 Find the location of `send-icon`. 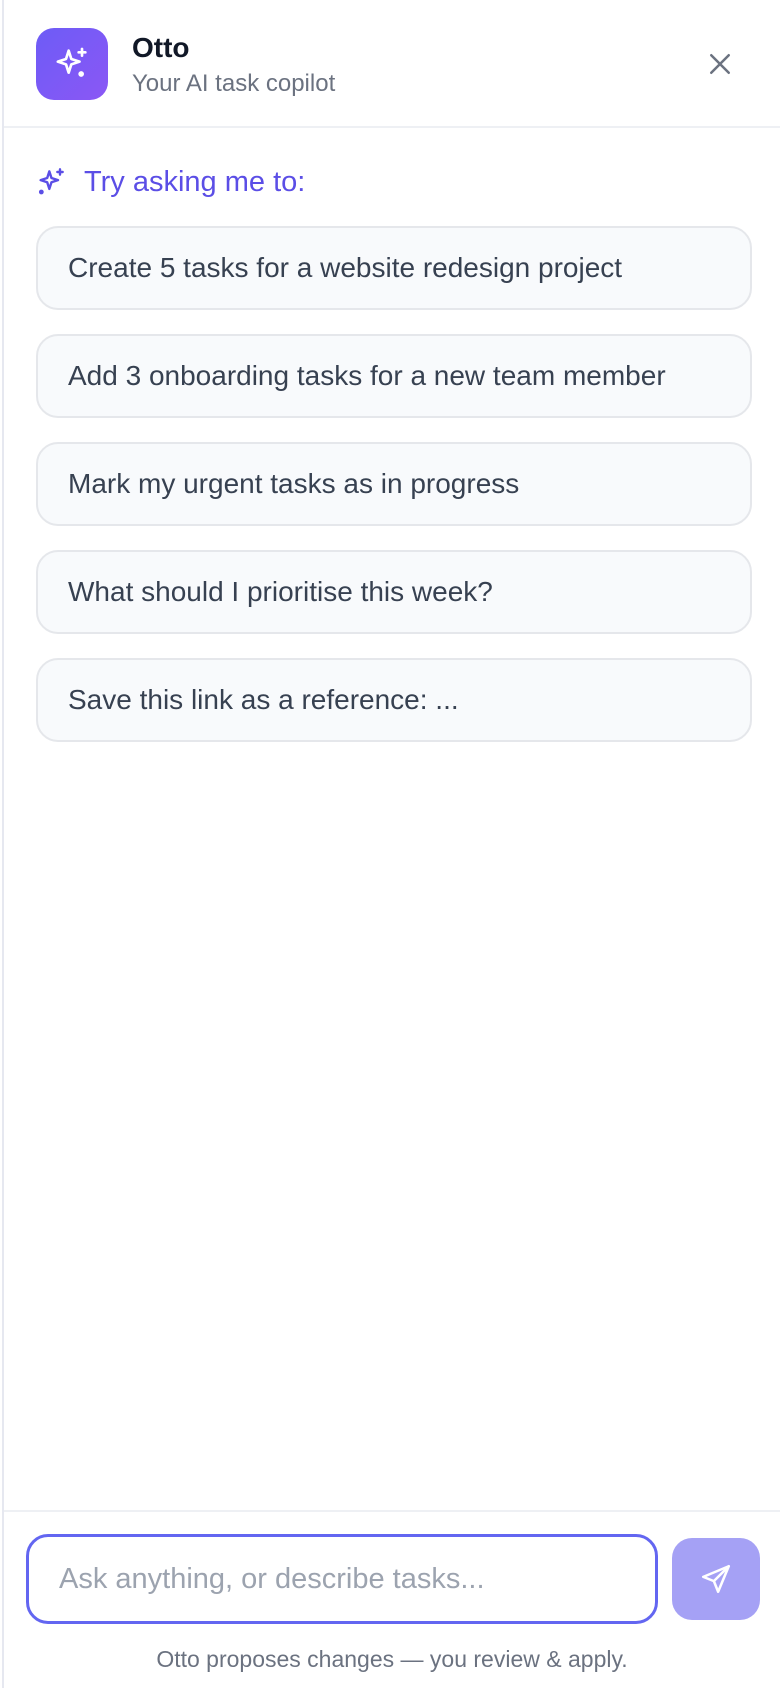

send-icon is located at coordinates (716, 1579).